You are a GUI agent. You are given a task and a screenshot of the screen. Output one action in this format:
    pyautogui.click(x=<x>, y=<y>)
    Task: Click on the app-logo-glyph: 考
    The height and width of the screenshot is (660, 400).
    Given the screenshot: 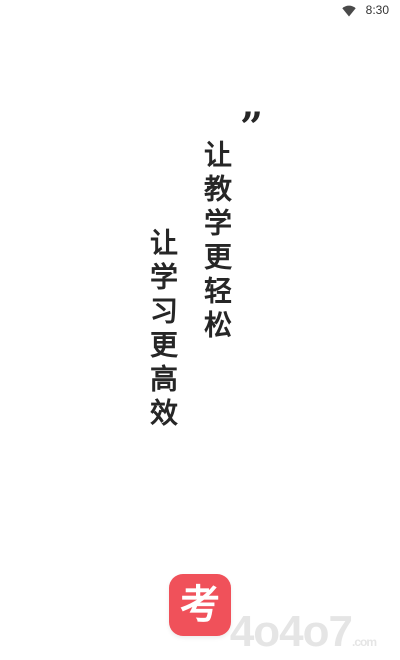 What is the action you would take?
    pyautogui.click(x=200, y=605)
    